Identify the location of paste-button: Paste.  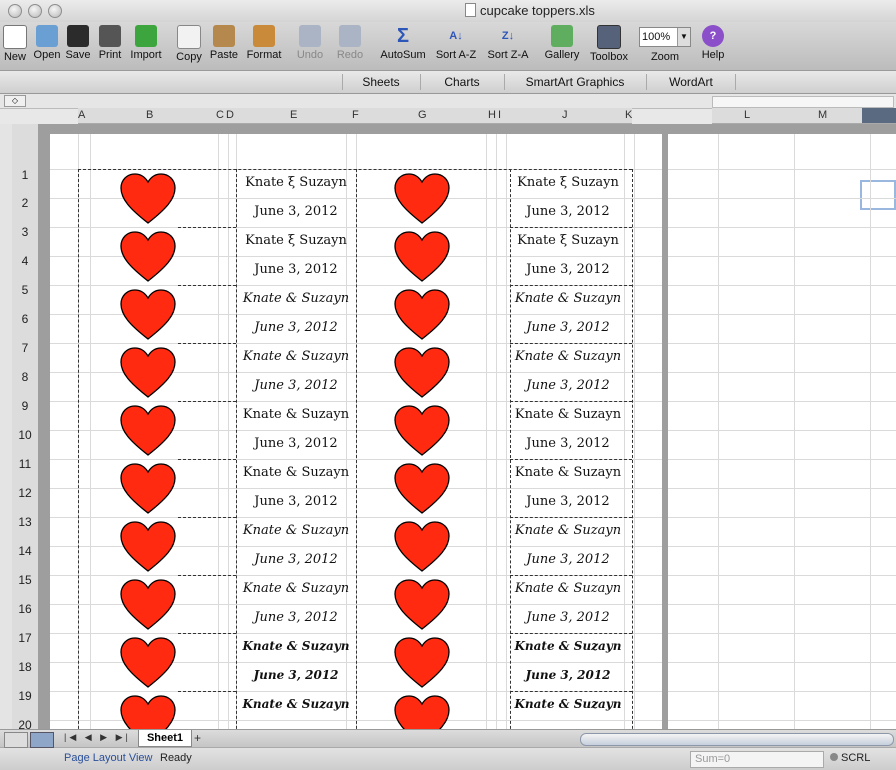
(224, 43).